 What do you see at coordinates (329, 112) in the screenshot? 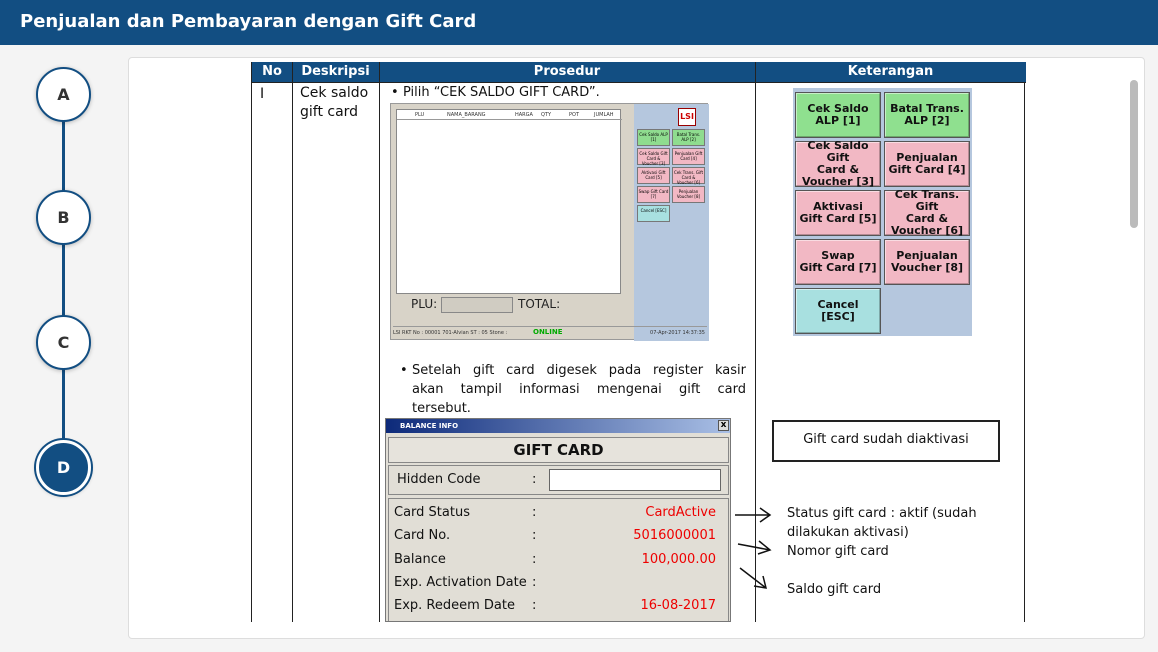
I see `row-description-line2: gift card` at bounding box center [329, 112].